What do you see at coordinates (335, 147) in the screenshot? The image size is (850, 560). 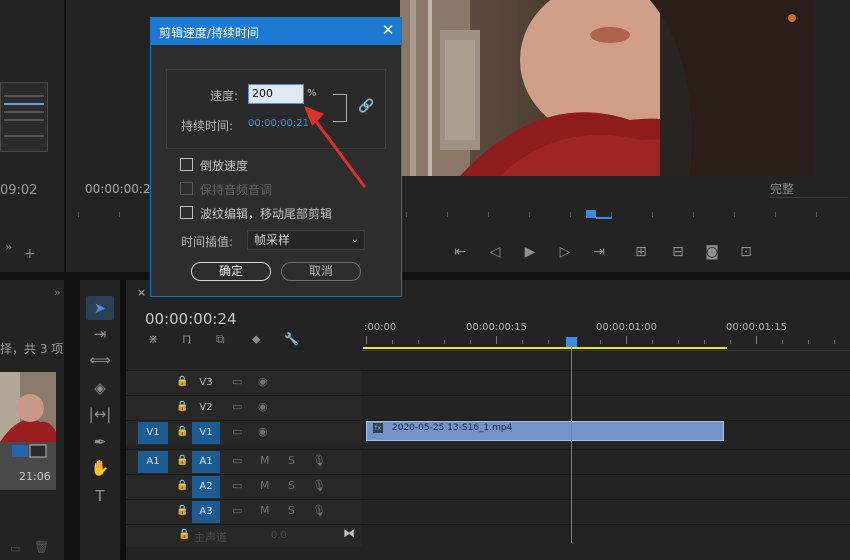 I see `annotation-arrow` at bounding box center [335, 147].